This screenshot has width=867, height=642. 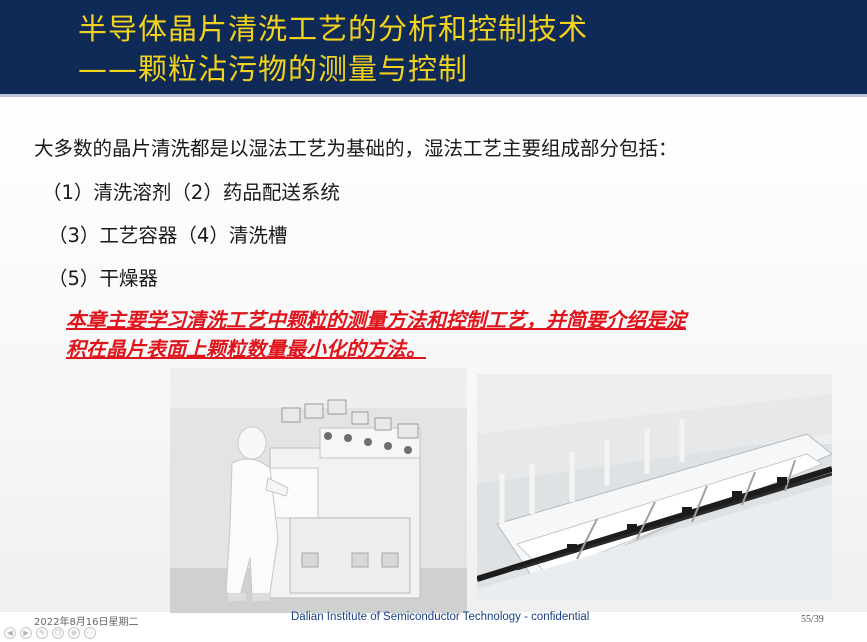 What do you see at coordinates (86, 622) in the screenshot?
I see `footer-date: 2022年8月16日星期二` at bounding box center [86, 622].